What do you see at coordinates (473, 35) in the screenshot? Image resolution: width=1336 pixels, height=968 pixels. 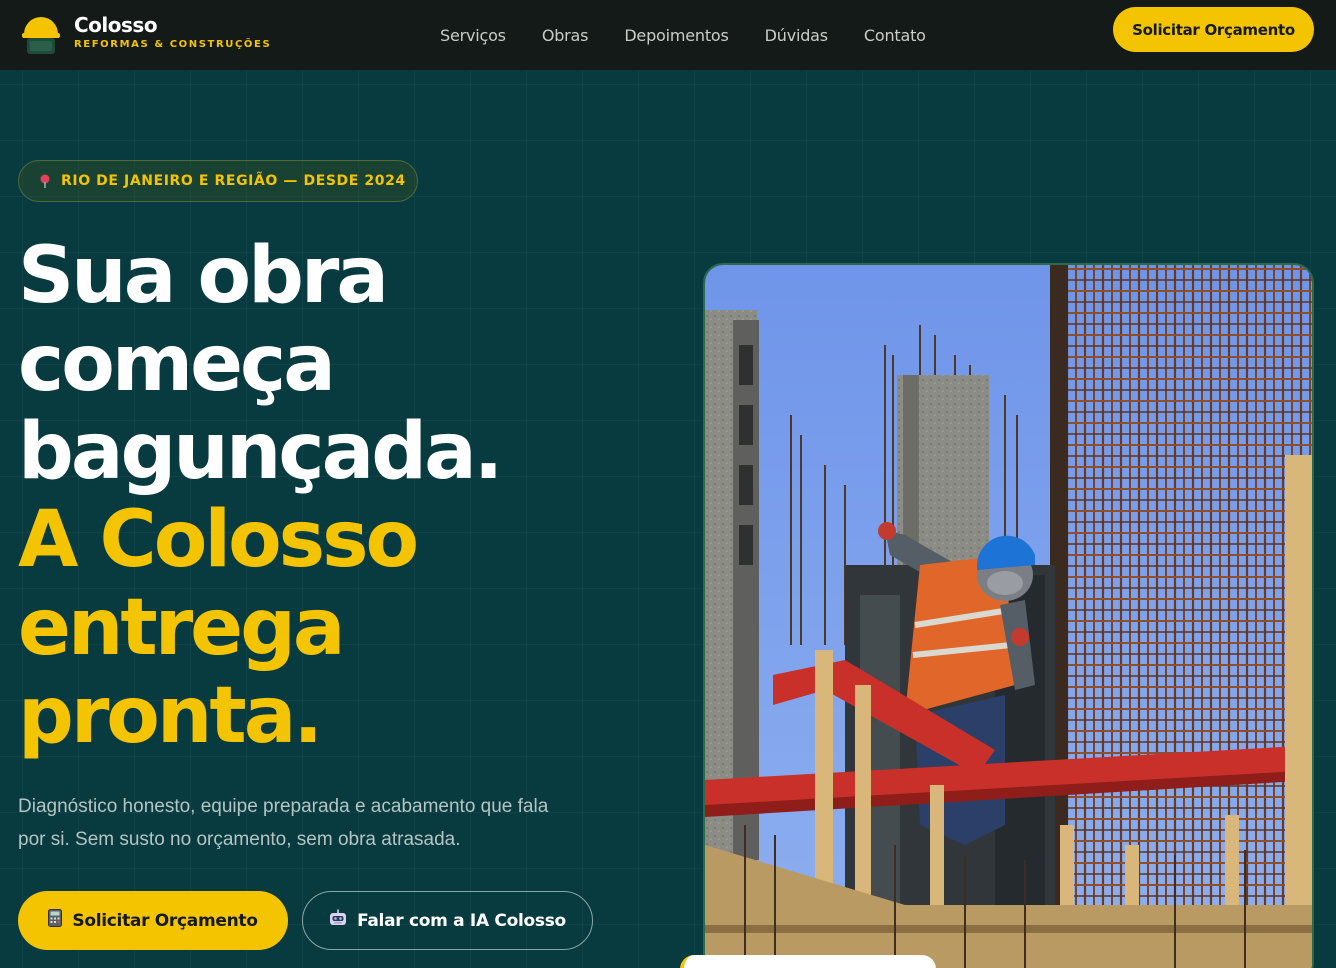 I see `nav-link-servicos: Serviços` at bounding box center [473, 35].